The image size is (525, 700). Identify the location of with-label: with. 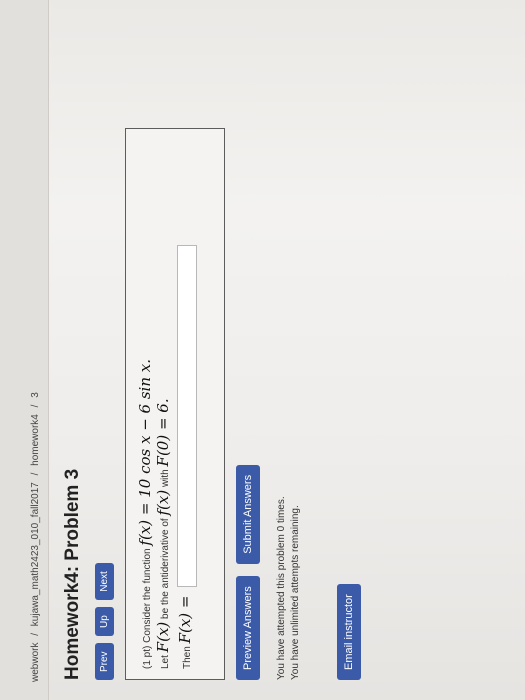
(165, 478).